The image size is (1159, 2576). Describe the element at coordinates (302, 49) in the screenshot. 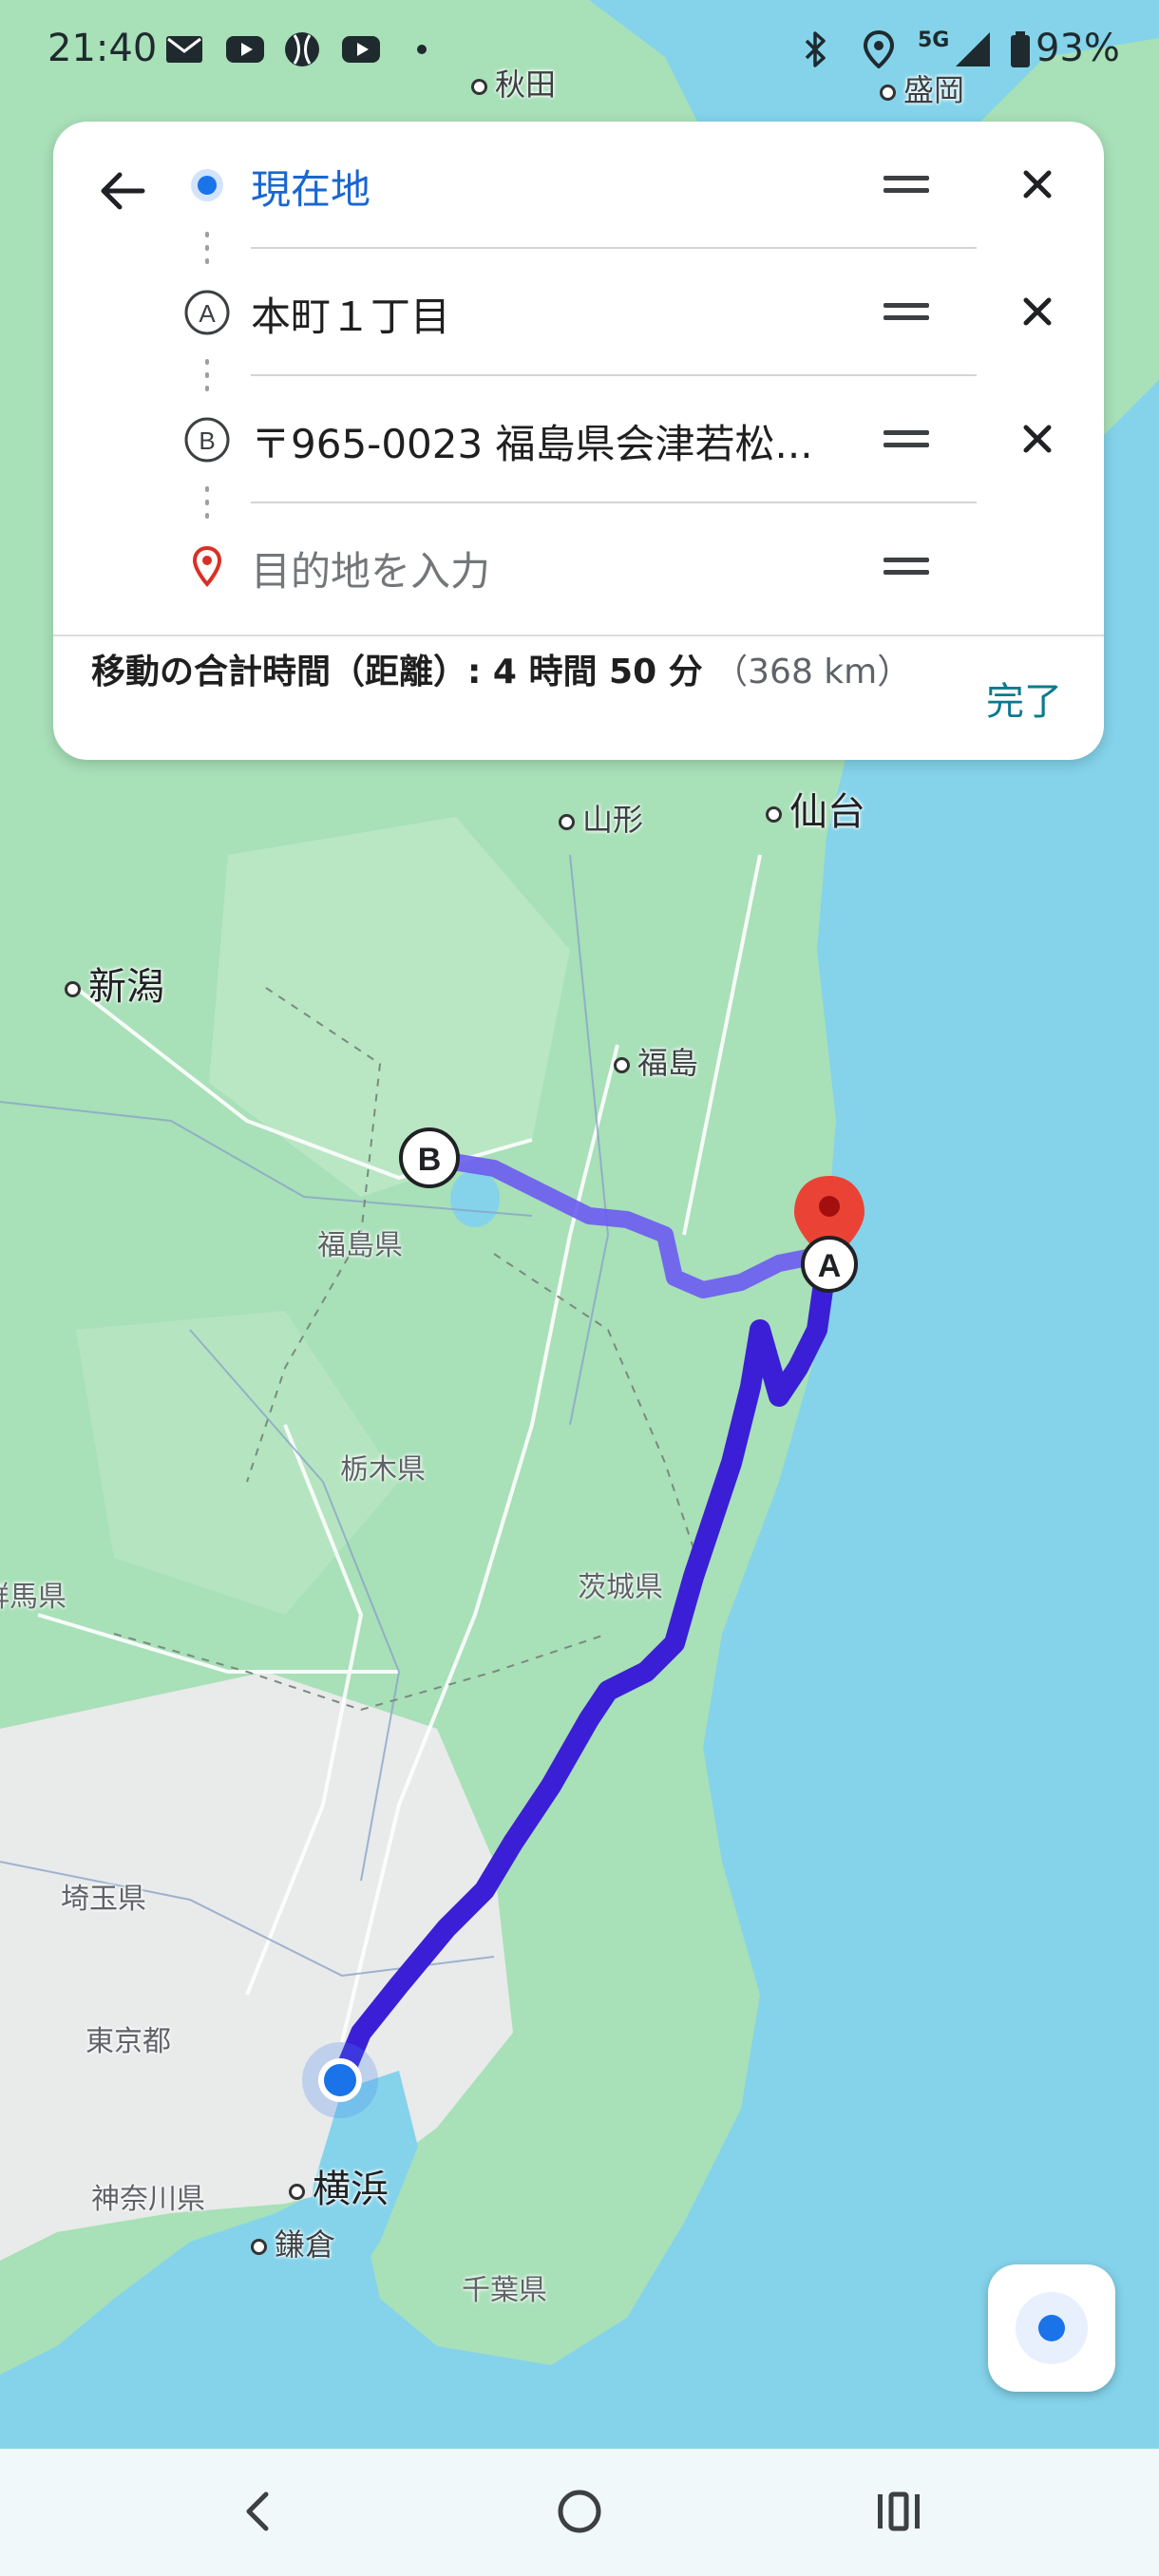

I see `baseball-icon` at that location.